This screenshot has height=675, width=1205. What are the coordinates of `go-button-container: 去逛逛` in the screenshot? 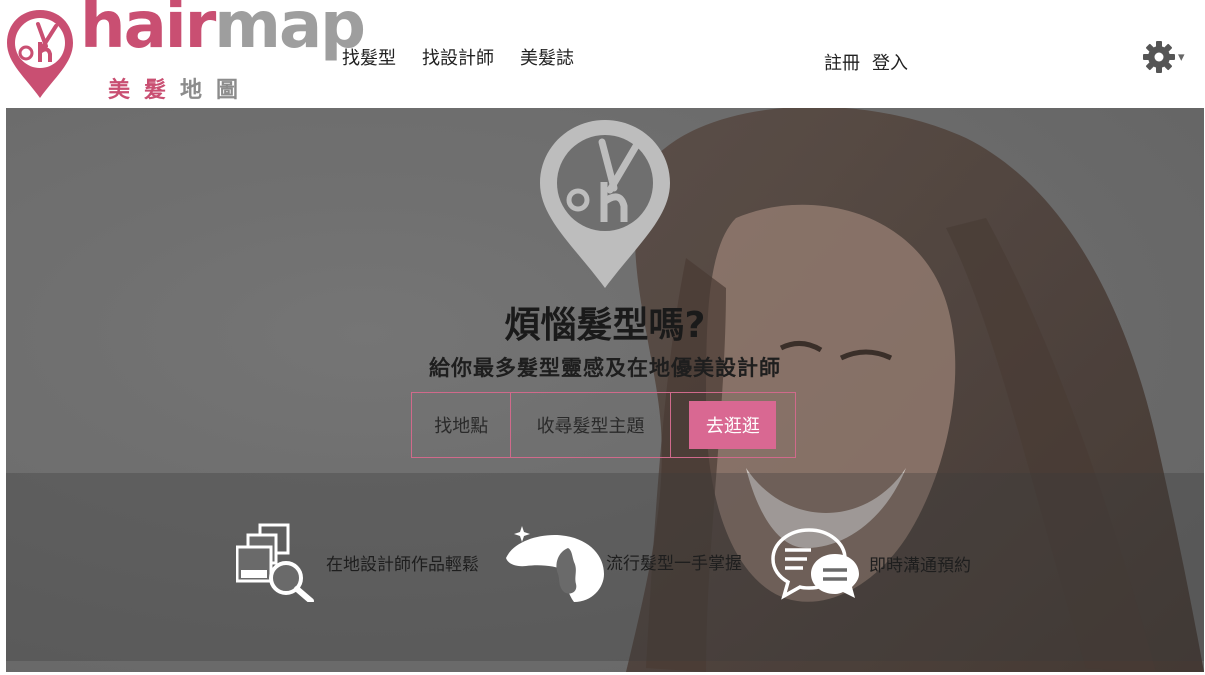 It's located at (733, 425).